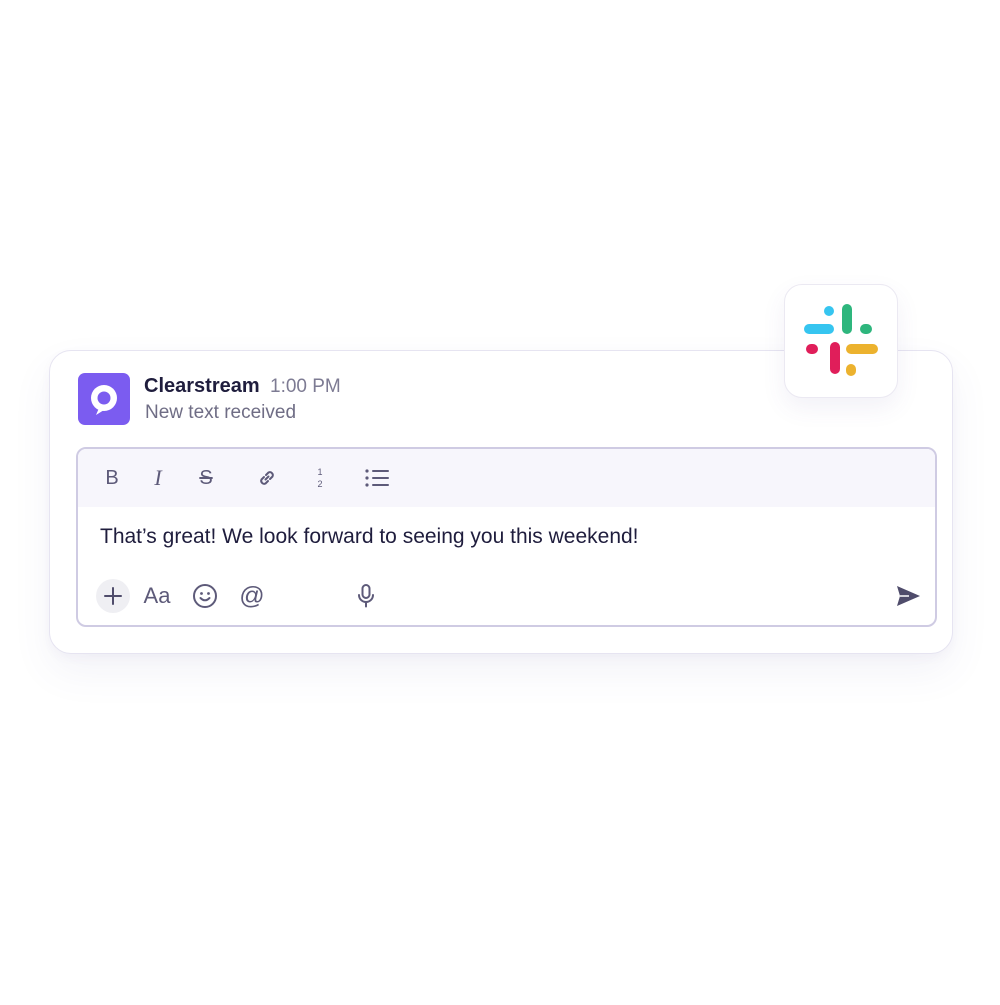  I want to click on link-button, so click(267, 478).